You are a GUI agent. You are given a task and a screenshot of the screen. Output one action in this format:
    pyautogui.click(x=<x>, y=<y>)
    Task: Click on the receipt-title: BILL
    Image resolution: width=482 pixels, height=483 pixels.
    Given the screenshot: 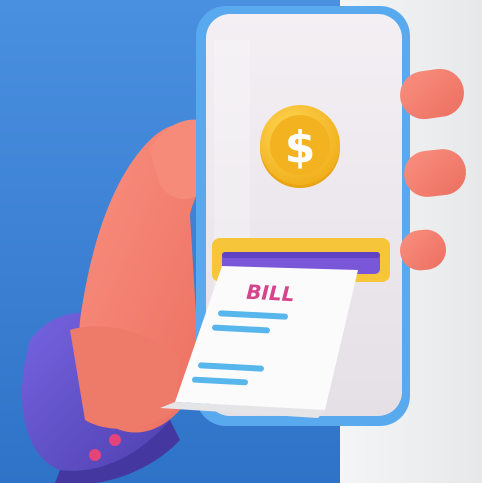 What is the action you would take?
    pyautogui.click(x=270, y=293)
    